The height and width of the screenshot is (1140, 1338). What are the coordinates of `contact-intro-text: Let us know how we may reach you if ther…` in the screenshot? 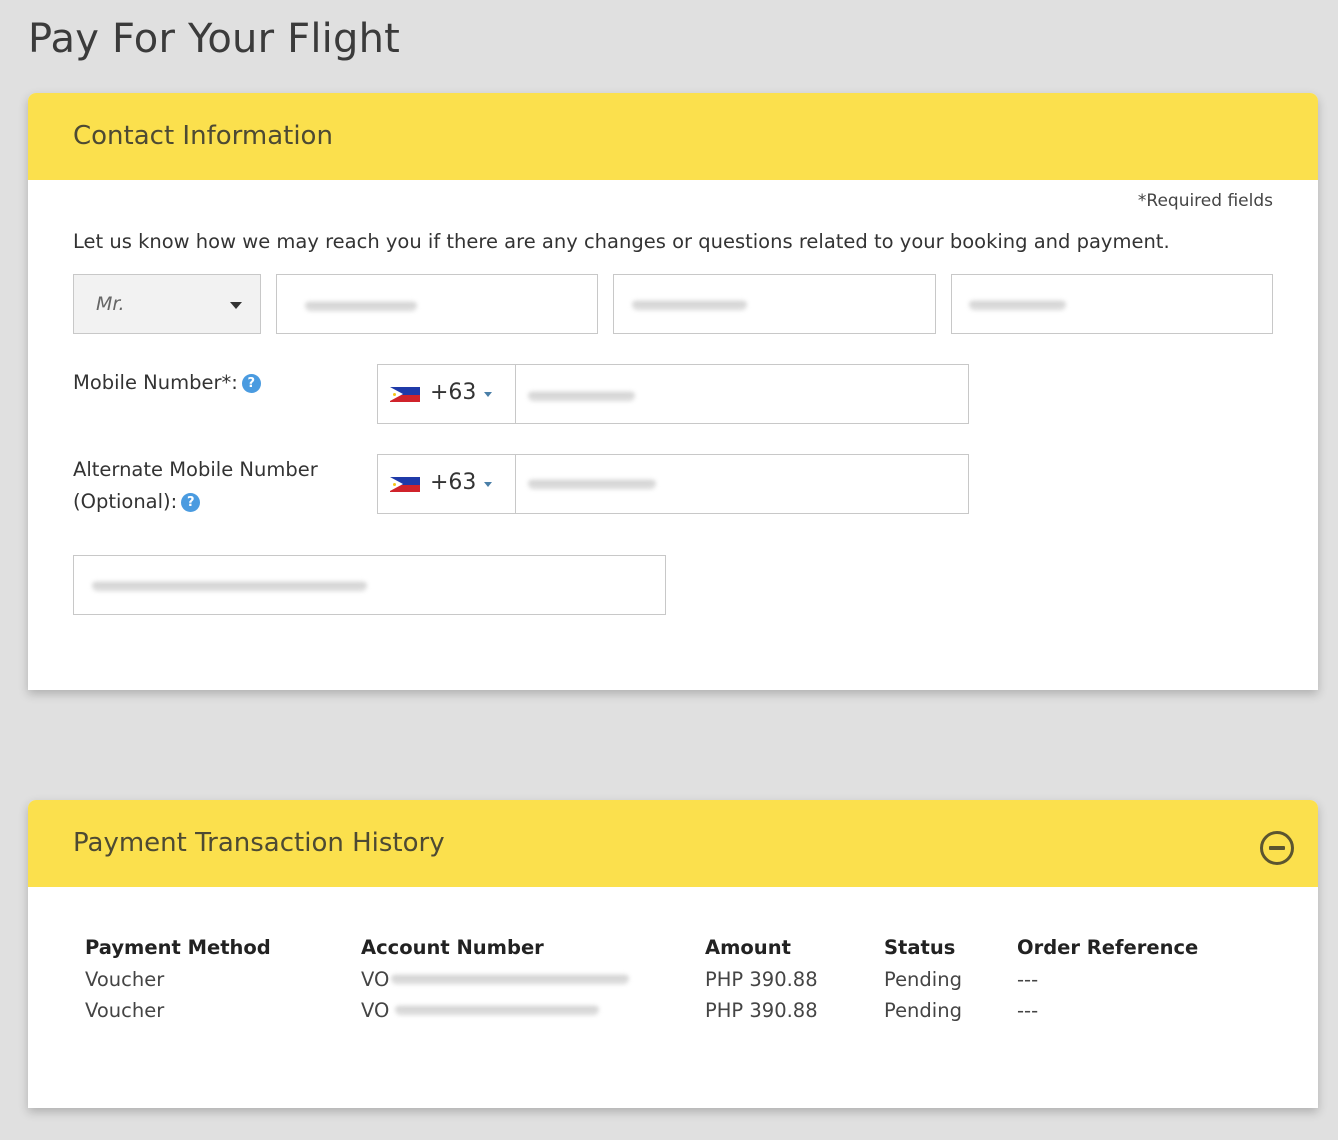 It's located at (621, 241).